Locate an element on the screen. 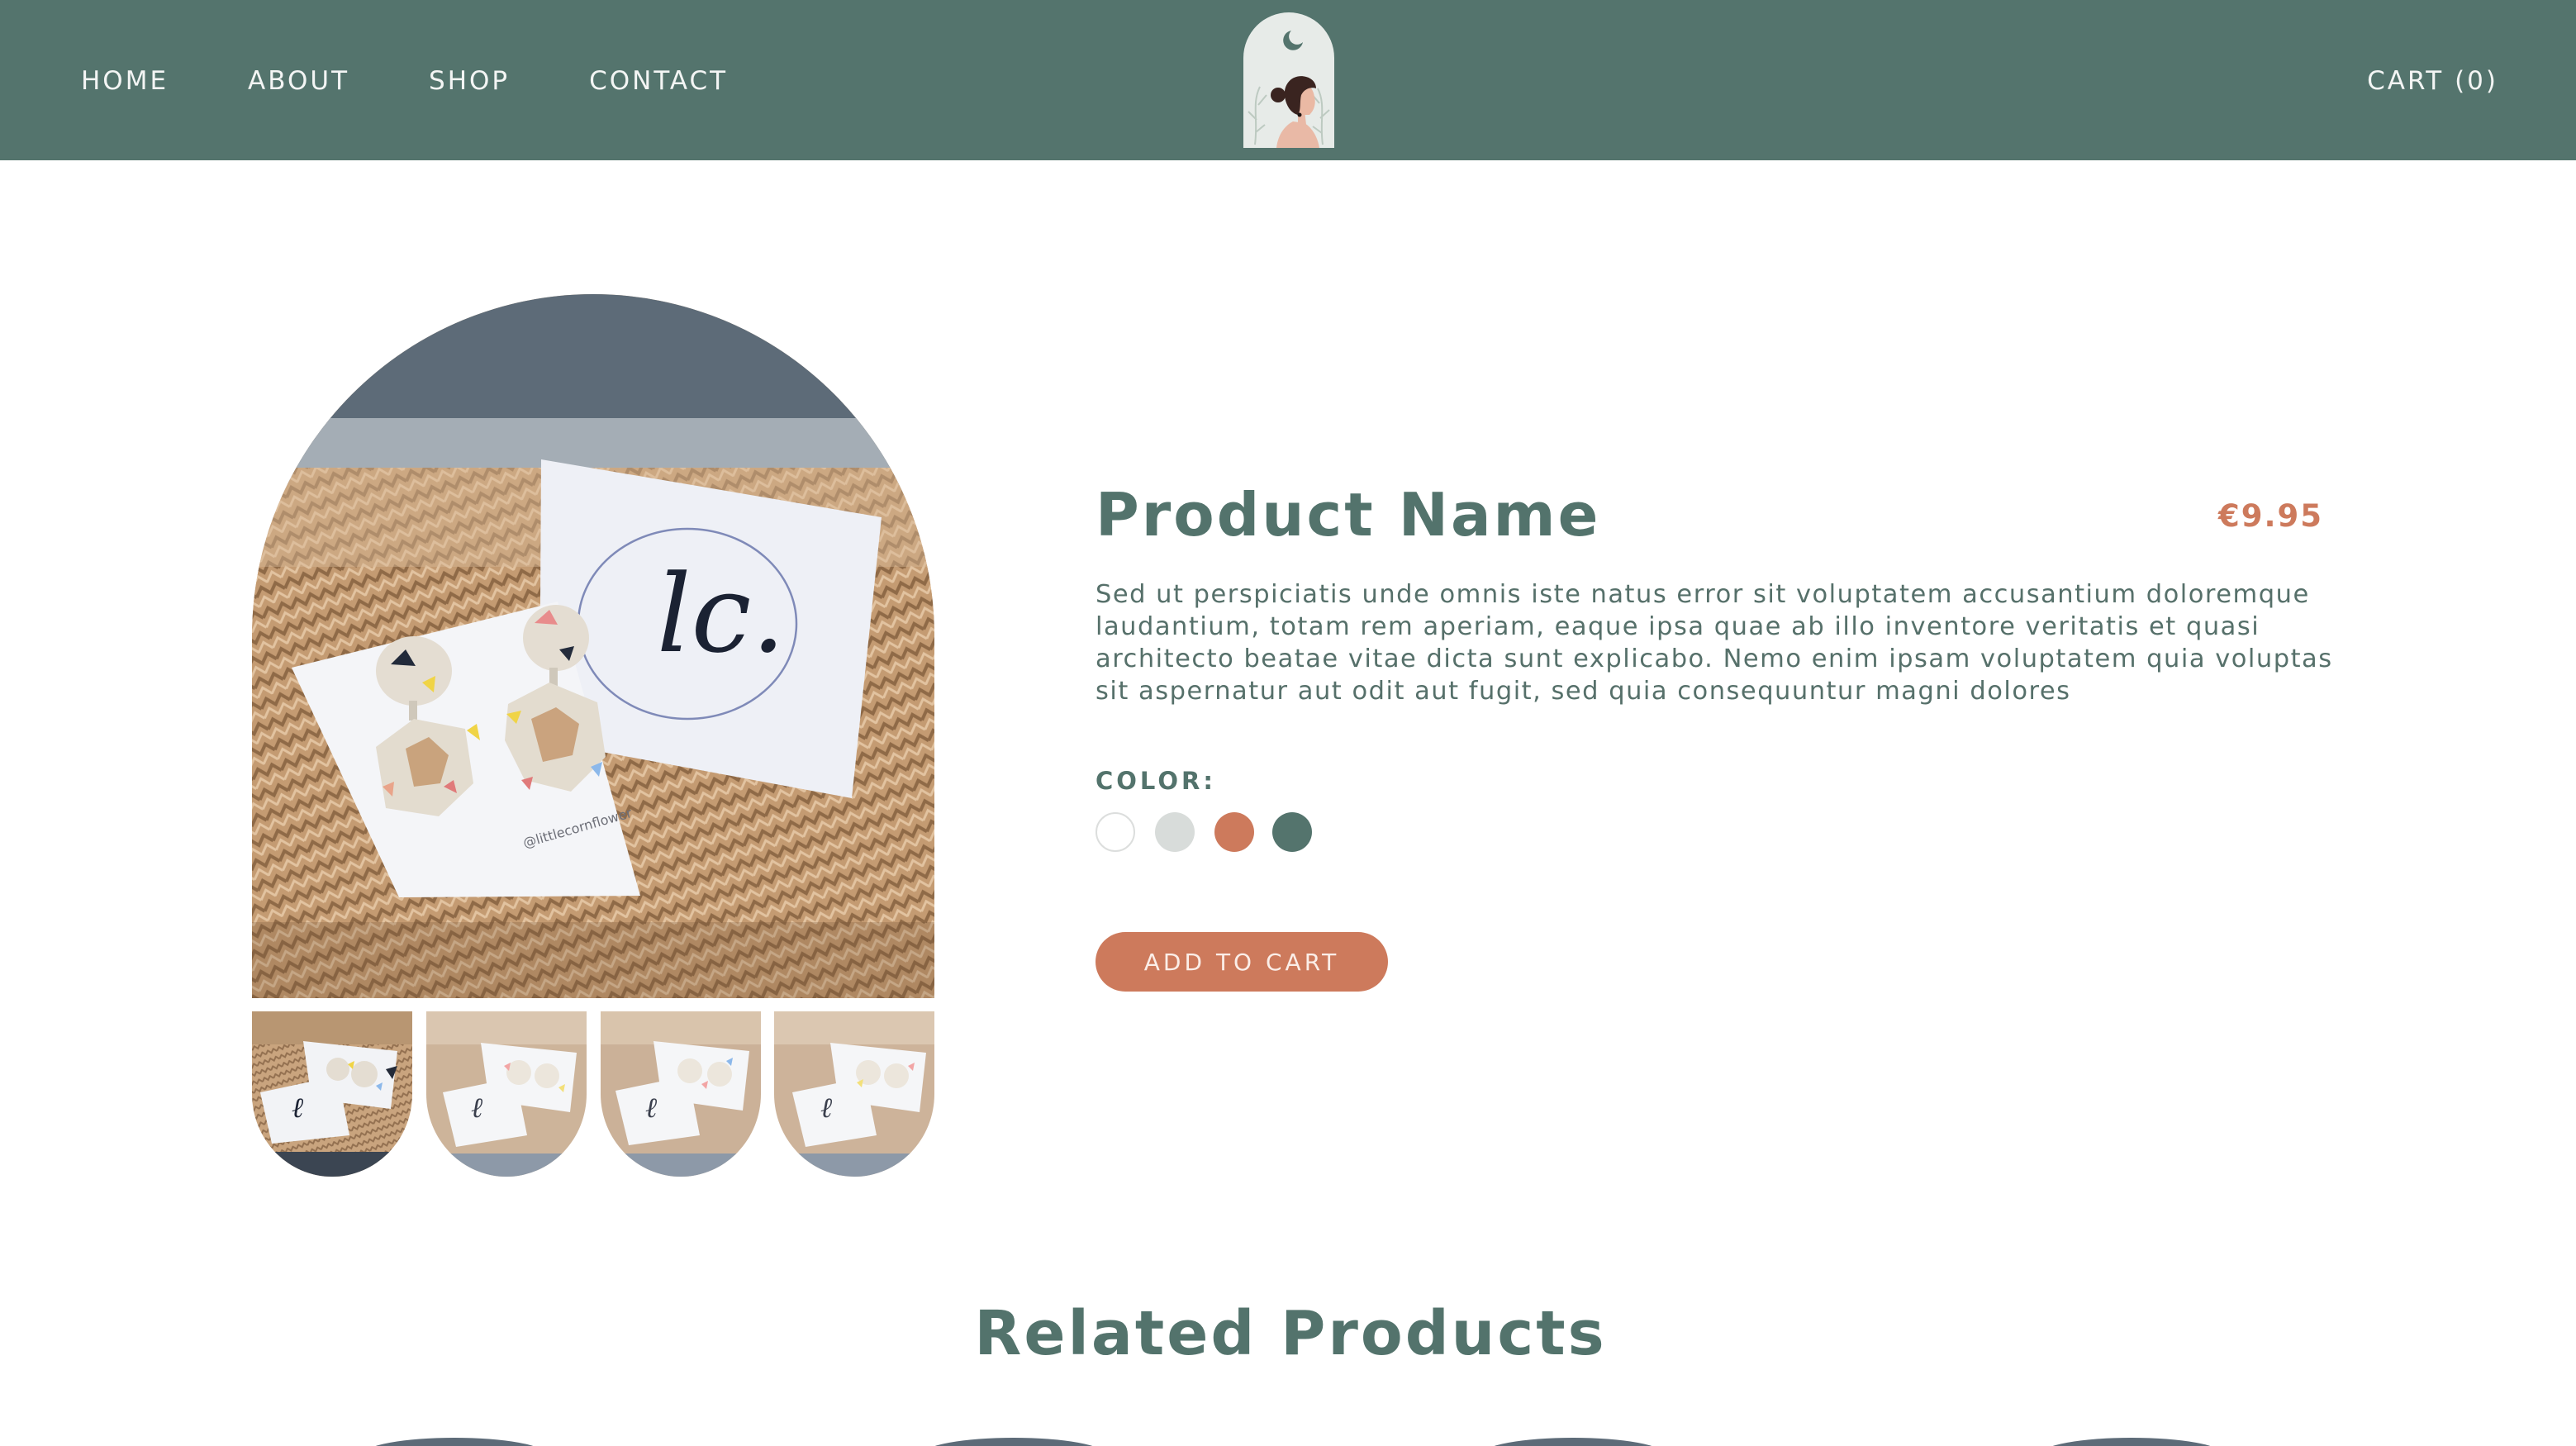 The width and height of the screenshot is (2576, 1446). nav-home: HOME is located at coordinates (125, 80).